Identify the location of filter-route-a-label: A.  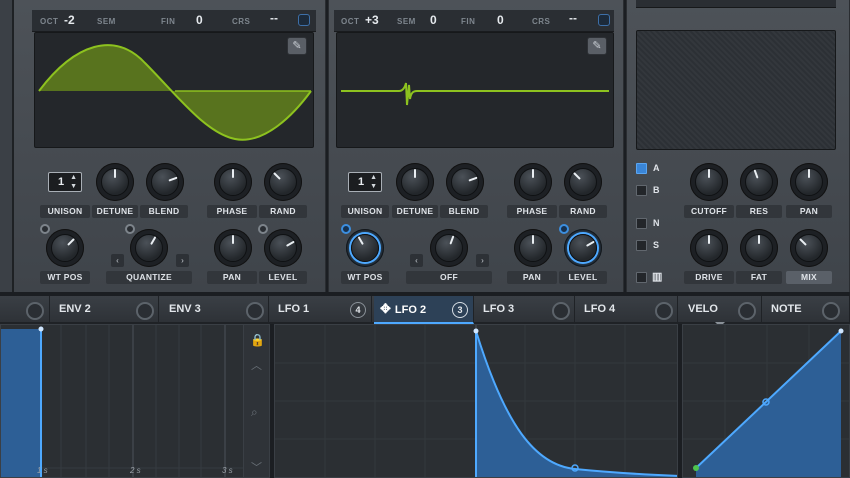
(656, 168).